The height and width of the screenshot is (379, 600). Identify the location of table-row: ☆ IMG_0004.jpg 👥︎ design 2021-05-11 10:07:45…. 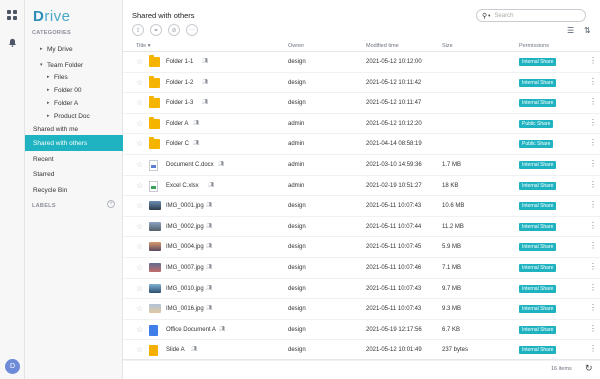
(361, 247).